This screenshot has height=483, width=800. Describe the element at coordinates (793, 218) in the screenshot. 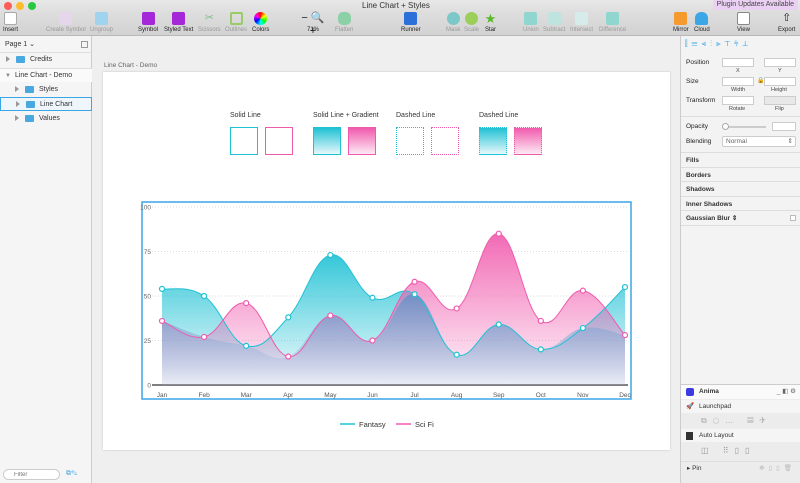

I see `blur-checkbox` at that location.